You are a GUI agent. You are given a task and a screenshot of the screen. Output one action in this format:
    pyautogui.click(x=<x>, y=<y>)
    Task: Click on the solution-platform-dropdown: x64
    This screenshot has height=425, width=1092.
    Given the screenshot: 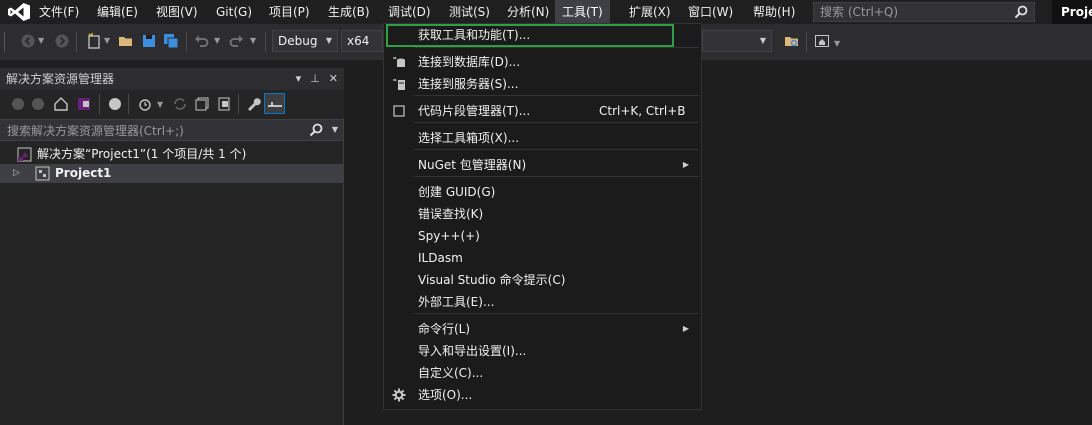 What is the action you would take?
    pyautogui.click(x=362, y=41)
    